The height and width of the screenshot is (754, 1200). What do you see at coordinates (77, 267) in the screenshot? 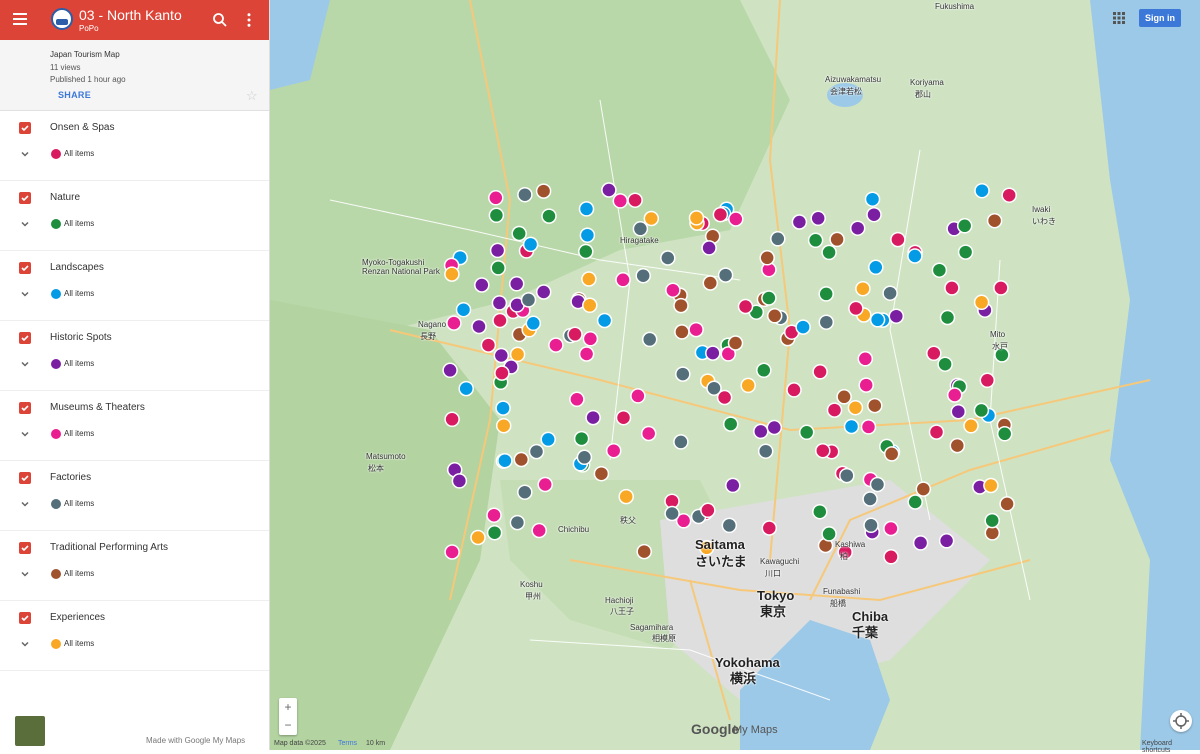
I see `layer-name: Landscapes` at bounding box center [77, 267].